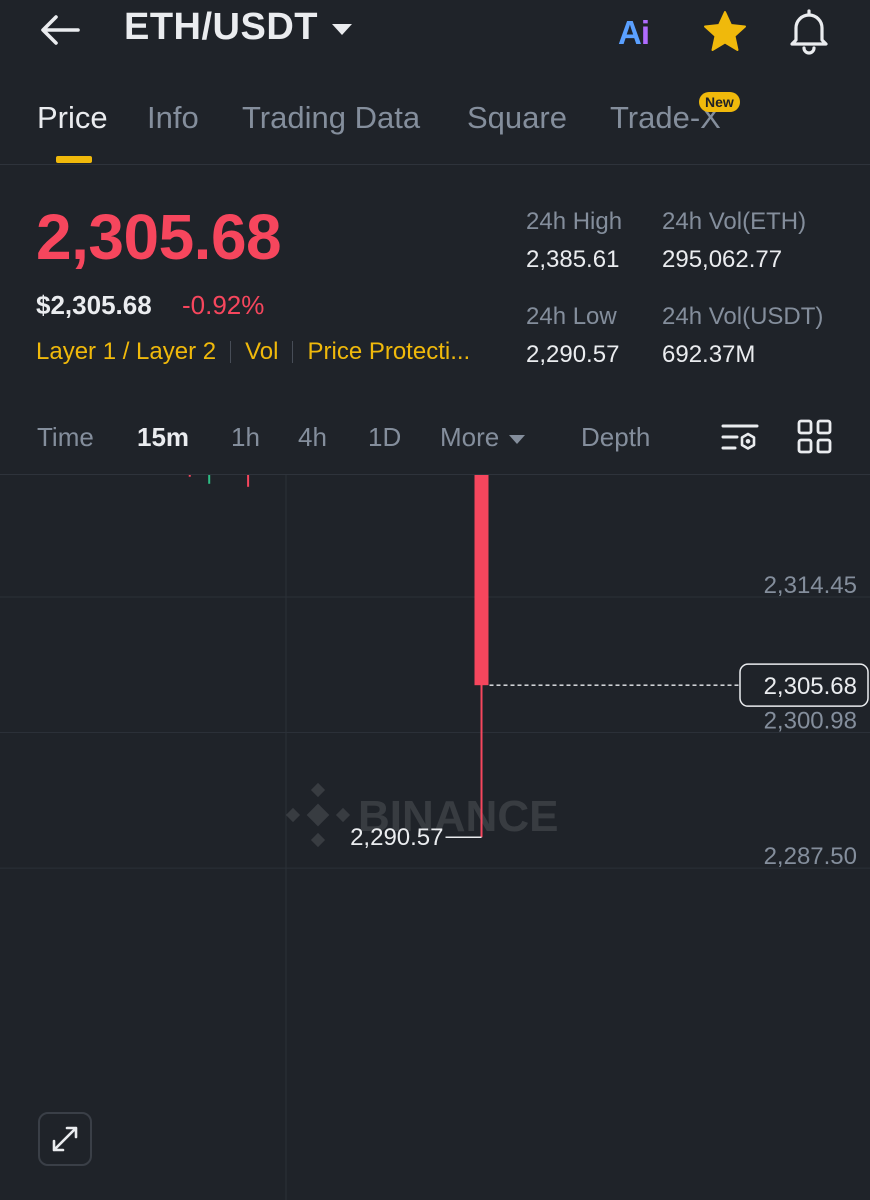 Image resolution: width=870 pixels, height=1200 pixels. Describe the element at coordinates (245, 437) in the screenshot. I see `interval-1h: 1h` at that location.